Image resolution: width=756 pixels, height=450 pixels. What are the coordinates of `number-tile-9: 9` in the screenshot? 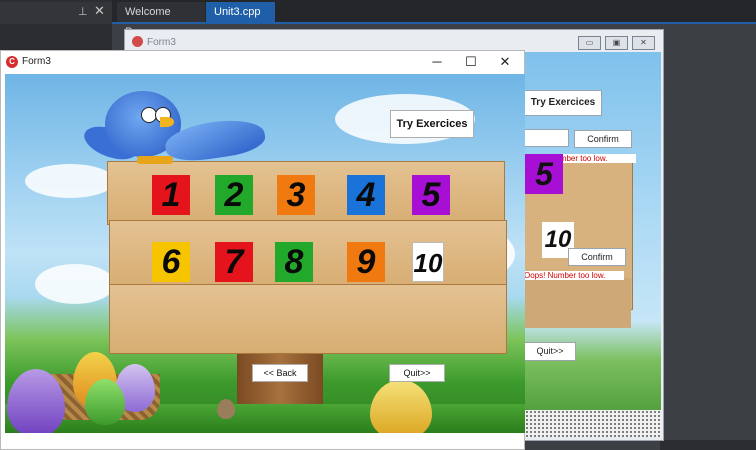 It's located at (366, 262).